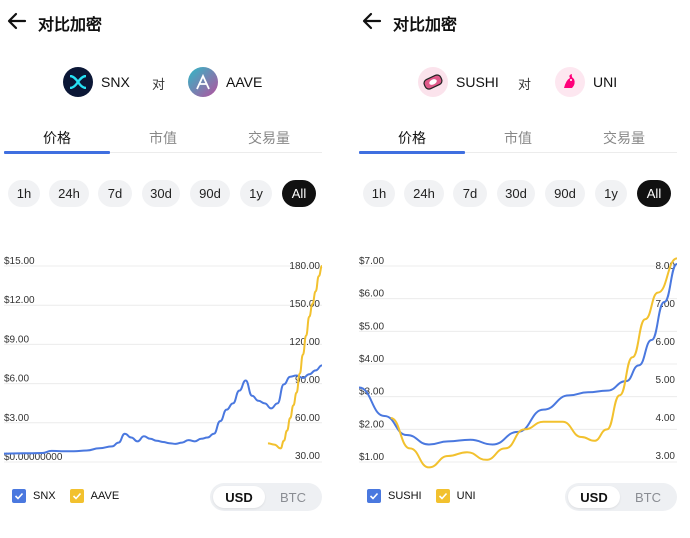 The width and height of the screenshot is (690, 538). Describe the element at coordinates (19, 300) in the screenshot. I see `y-tick-left: $12.00` at that location.